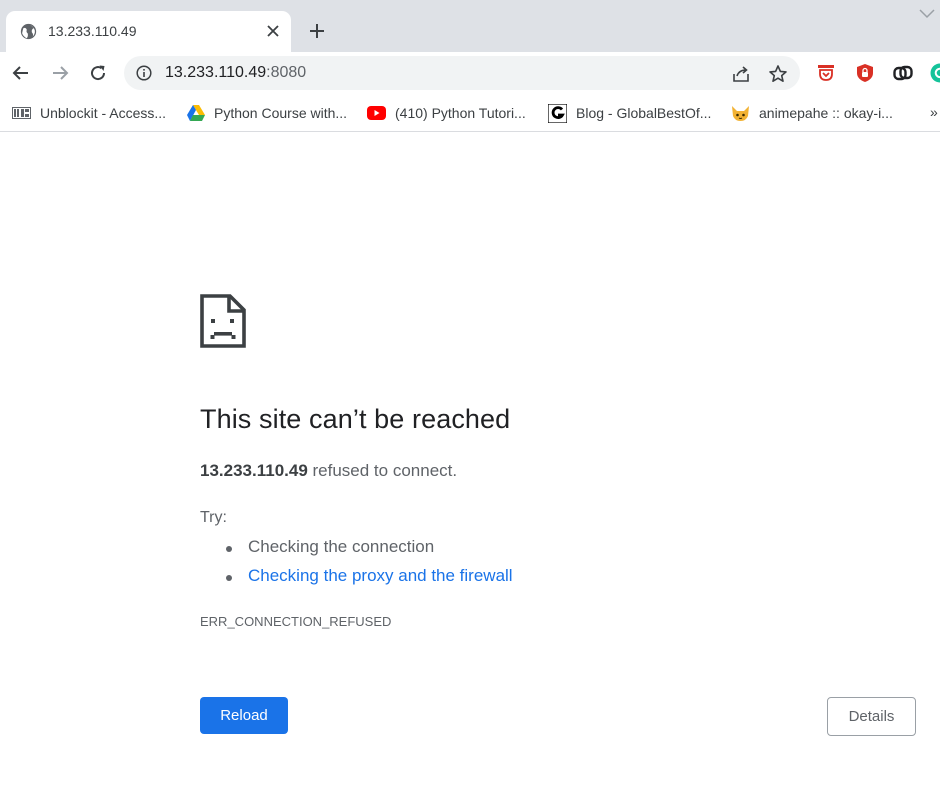  What do you see at coordinates (740, 113) in the screenshot?
I see `animepahe-icon` at bounding box center [740, 113].